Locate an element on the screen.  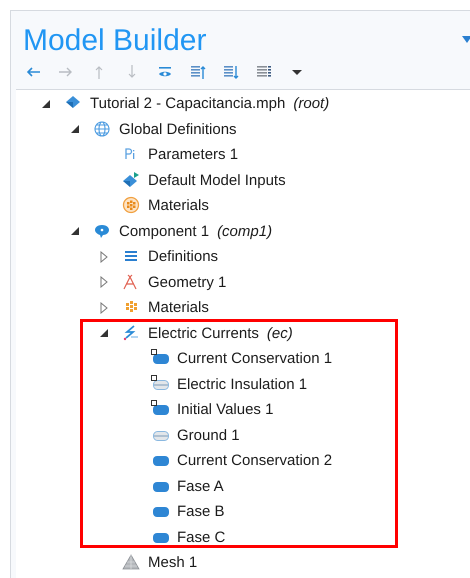
lightning-icon is located at coordinates (131, 333).